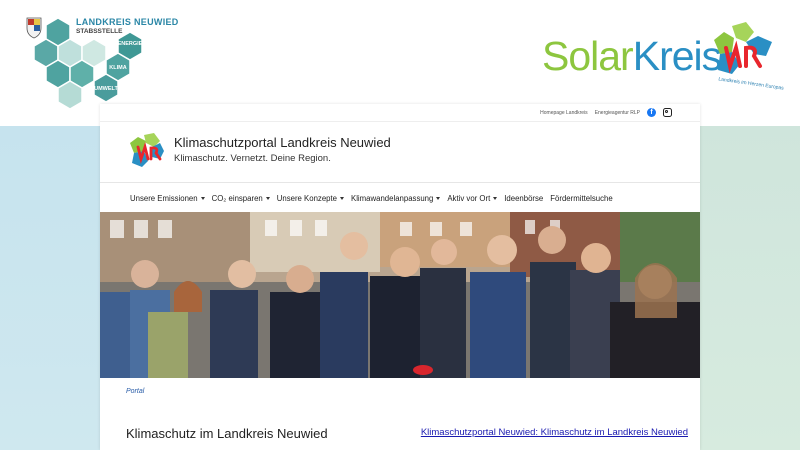  I want to click on nav-label: Ideenbörse, so click(524, 198).